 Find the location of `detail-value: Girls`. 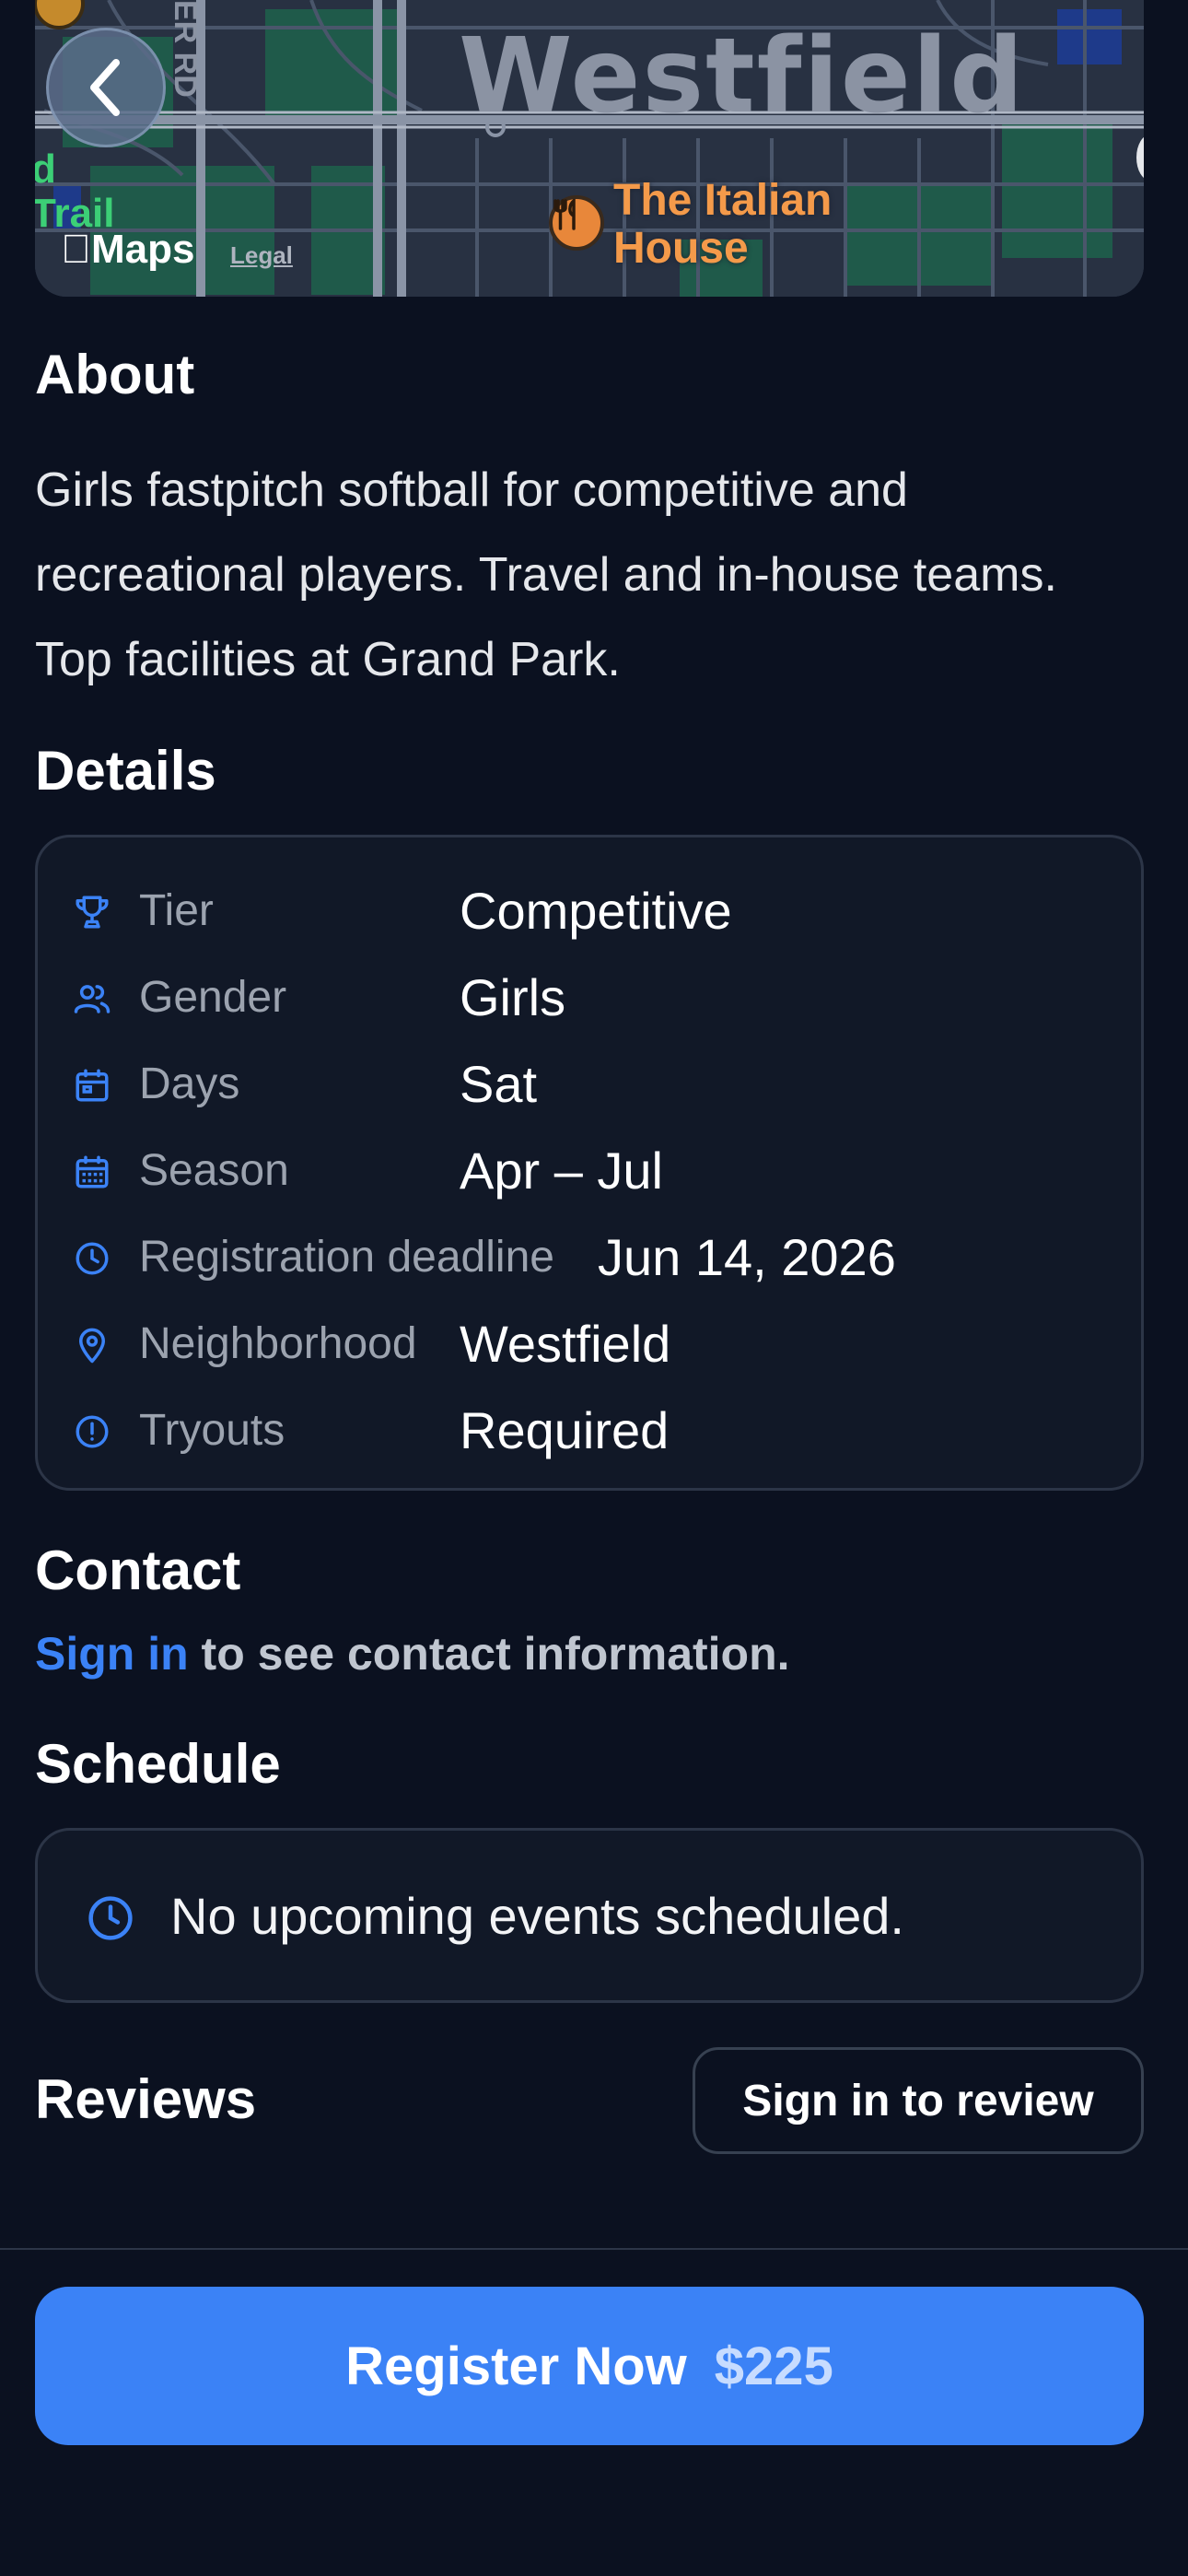

detail-value: Girls is located at coordinates (513, 997).